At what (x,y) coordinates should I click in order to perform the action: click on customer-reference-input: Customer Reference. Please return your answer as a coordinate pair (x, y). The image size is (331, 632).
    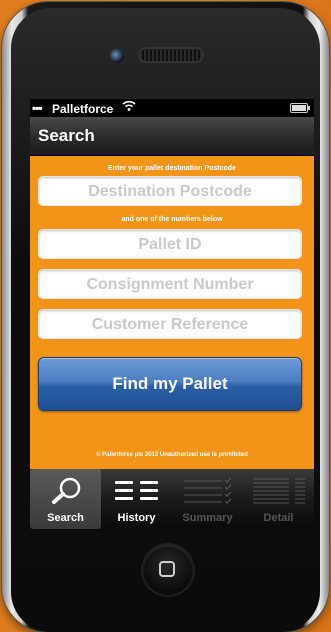
    Looking at the image, I should click on (170, 324).